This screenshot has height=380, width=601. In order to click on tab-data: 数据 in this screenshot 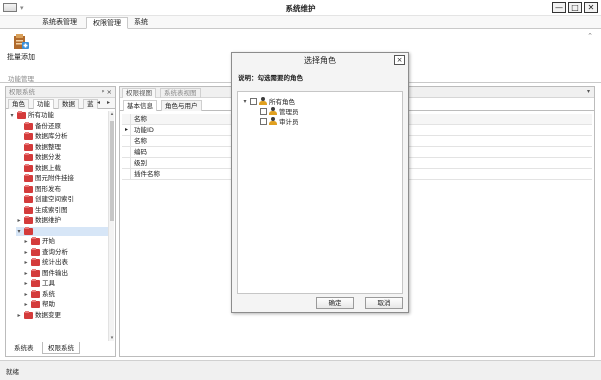, I will do `click(68, 104)`.